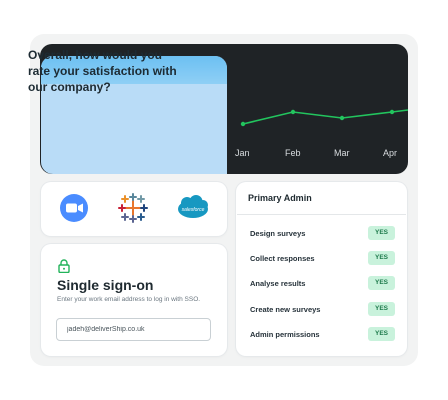  I want to click on x-axis-tick-label: Feb, so click(293, 153).